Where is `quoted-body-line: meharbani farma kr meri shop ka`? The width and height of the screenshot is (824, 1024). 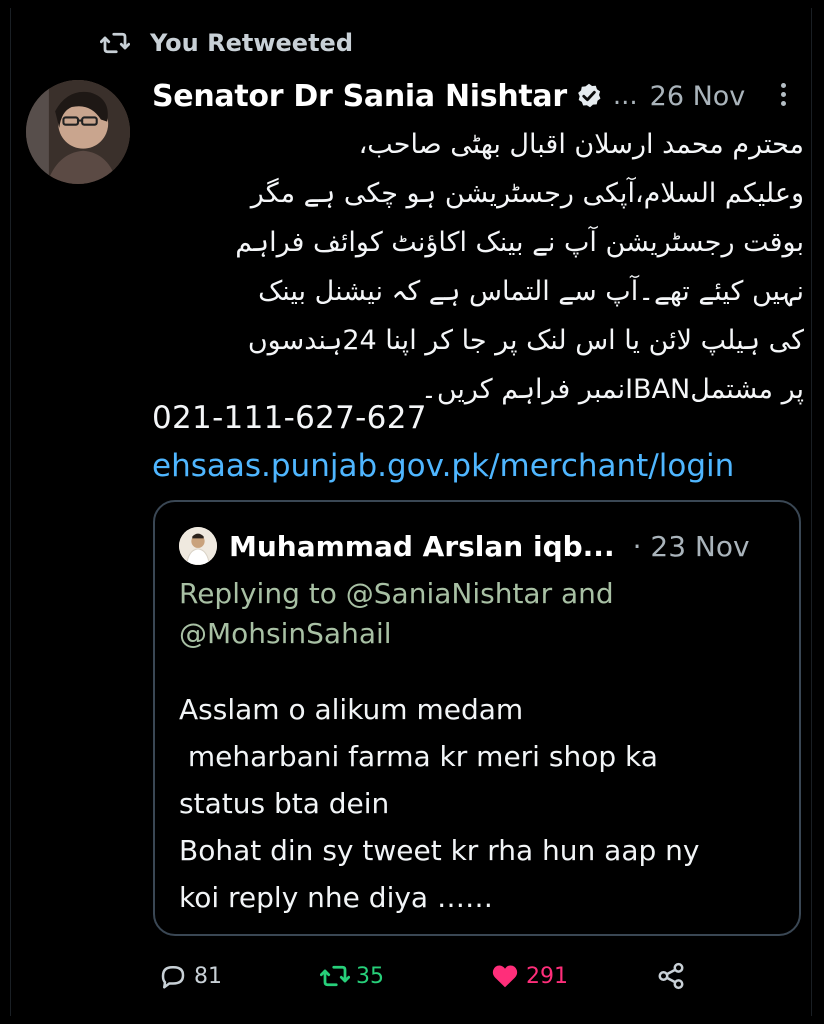 quoted-body-line: meharbani farma kr meri shop ka is located at coordinates (418, 756).